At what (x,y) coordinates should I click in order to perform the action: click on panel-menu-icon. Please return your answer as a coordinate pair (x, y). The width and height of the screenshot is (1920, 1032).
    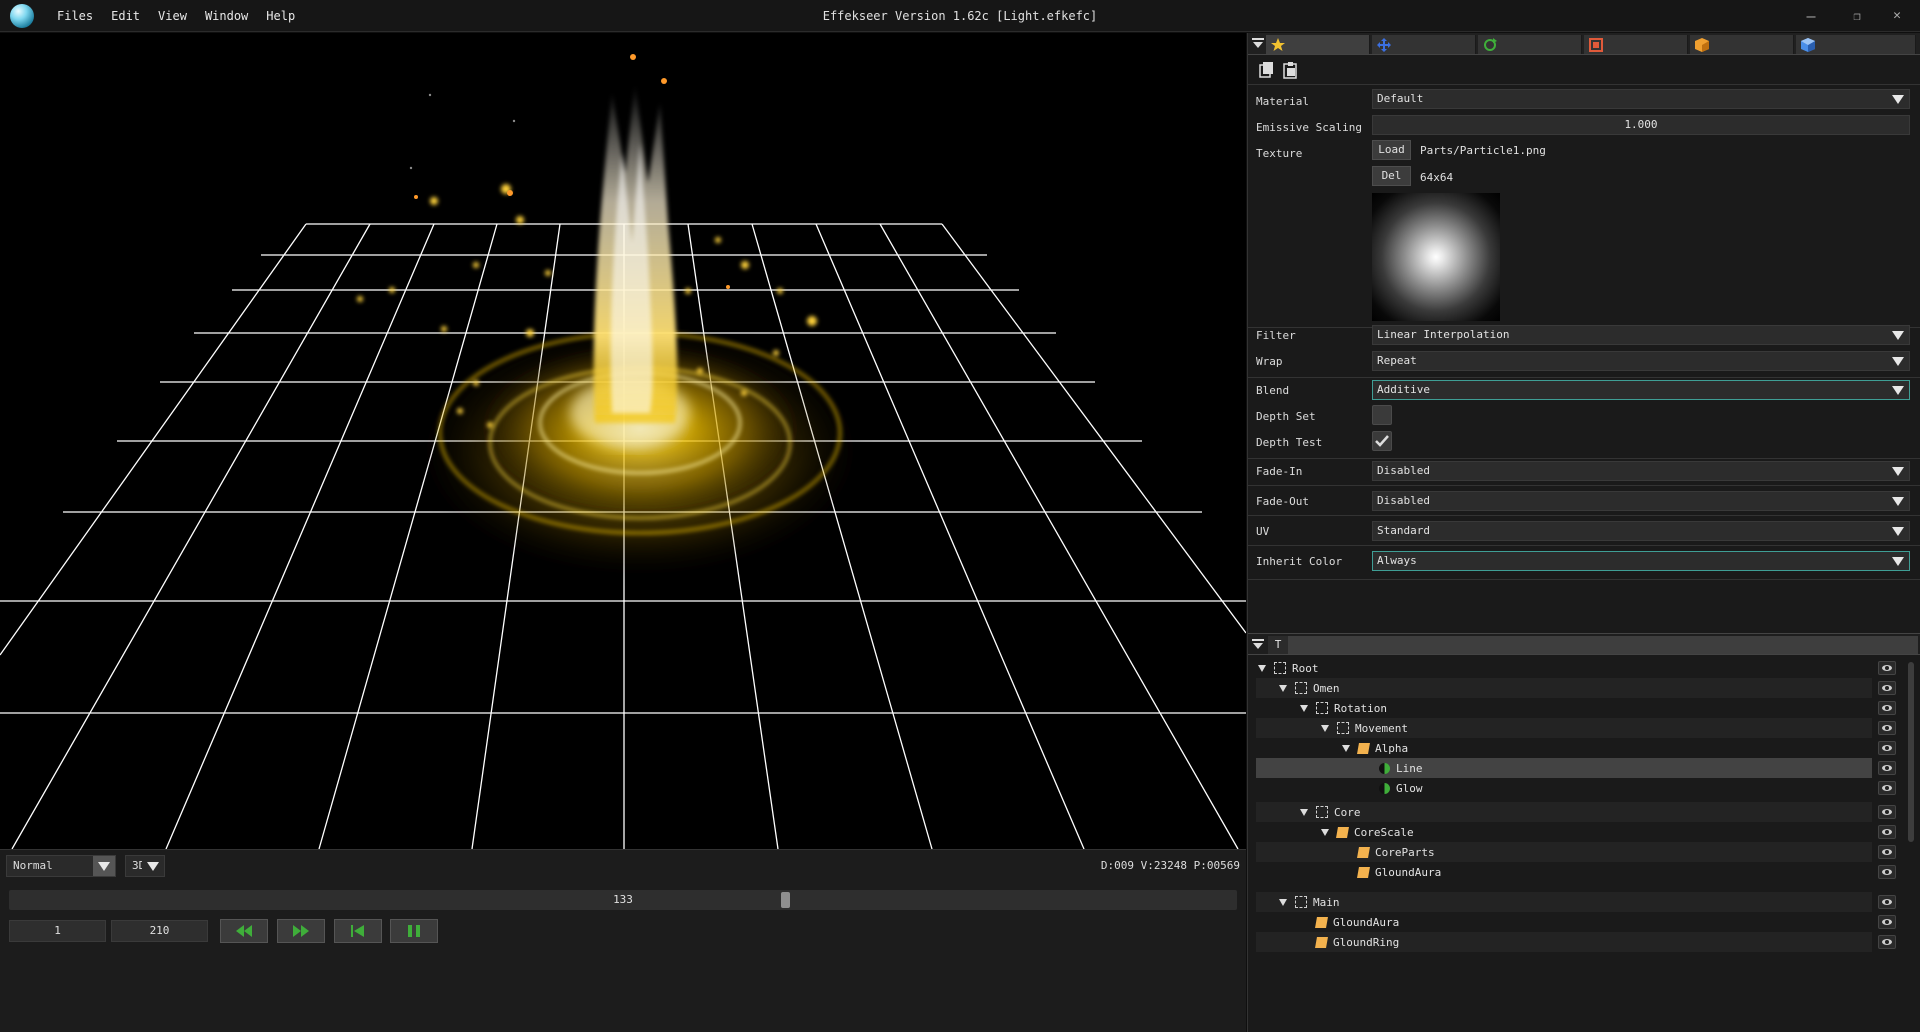
    Looking at the image, I should click on (1258, 644).